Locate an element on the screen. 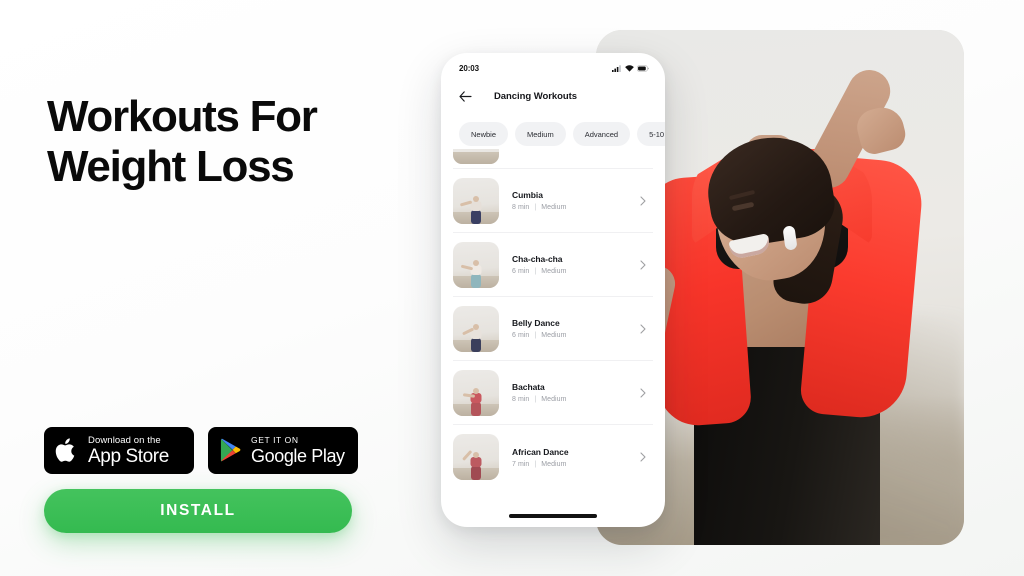 This screenshot has height=576, width=1024. workout-title: Bachata is located at coordinates (528, 387).